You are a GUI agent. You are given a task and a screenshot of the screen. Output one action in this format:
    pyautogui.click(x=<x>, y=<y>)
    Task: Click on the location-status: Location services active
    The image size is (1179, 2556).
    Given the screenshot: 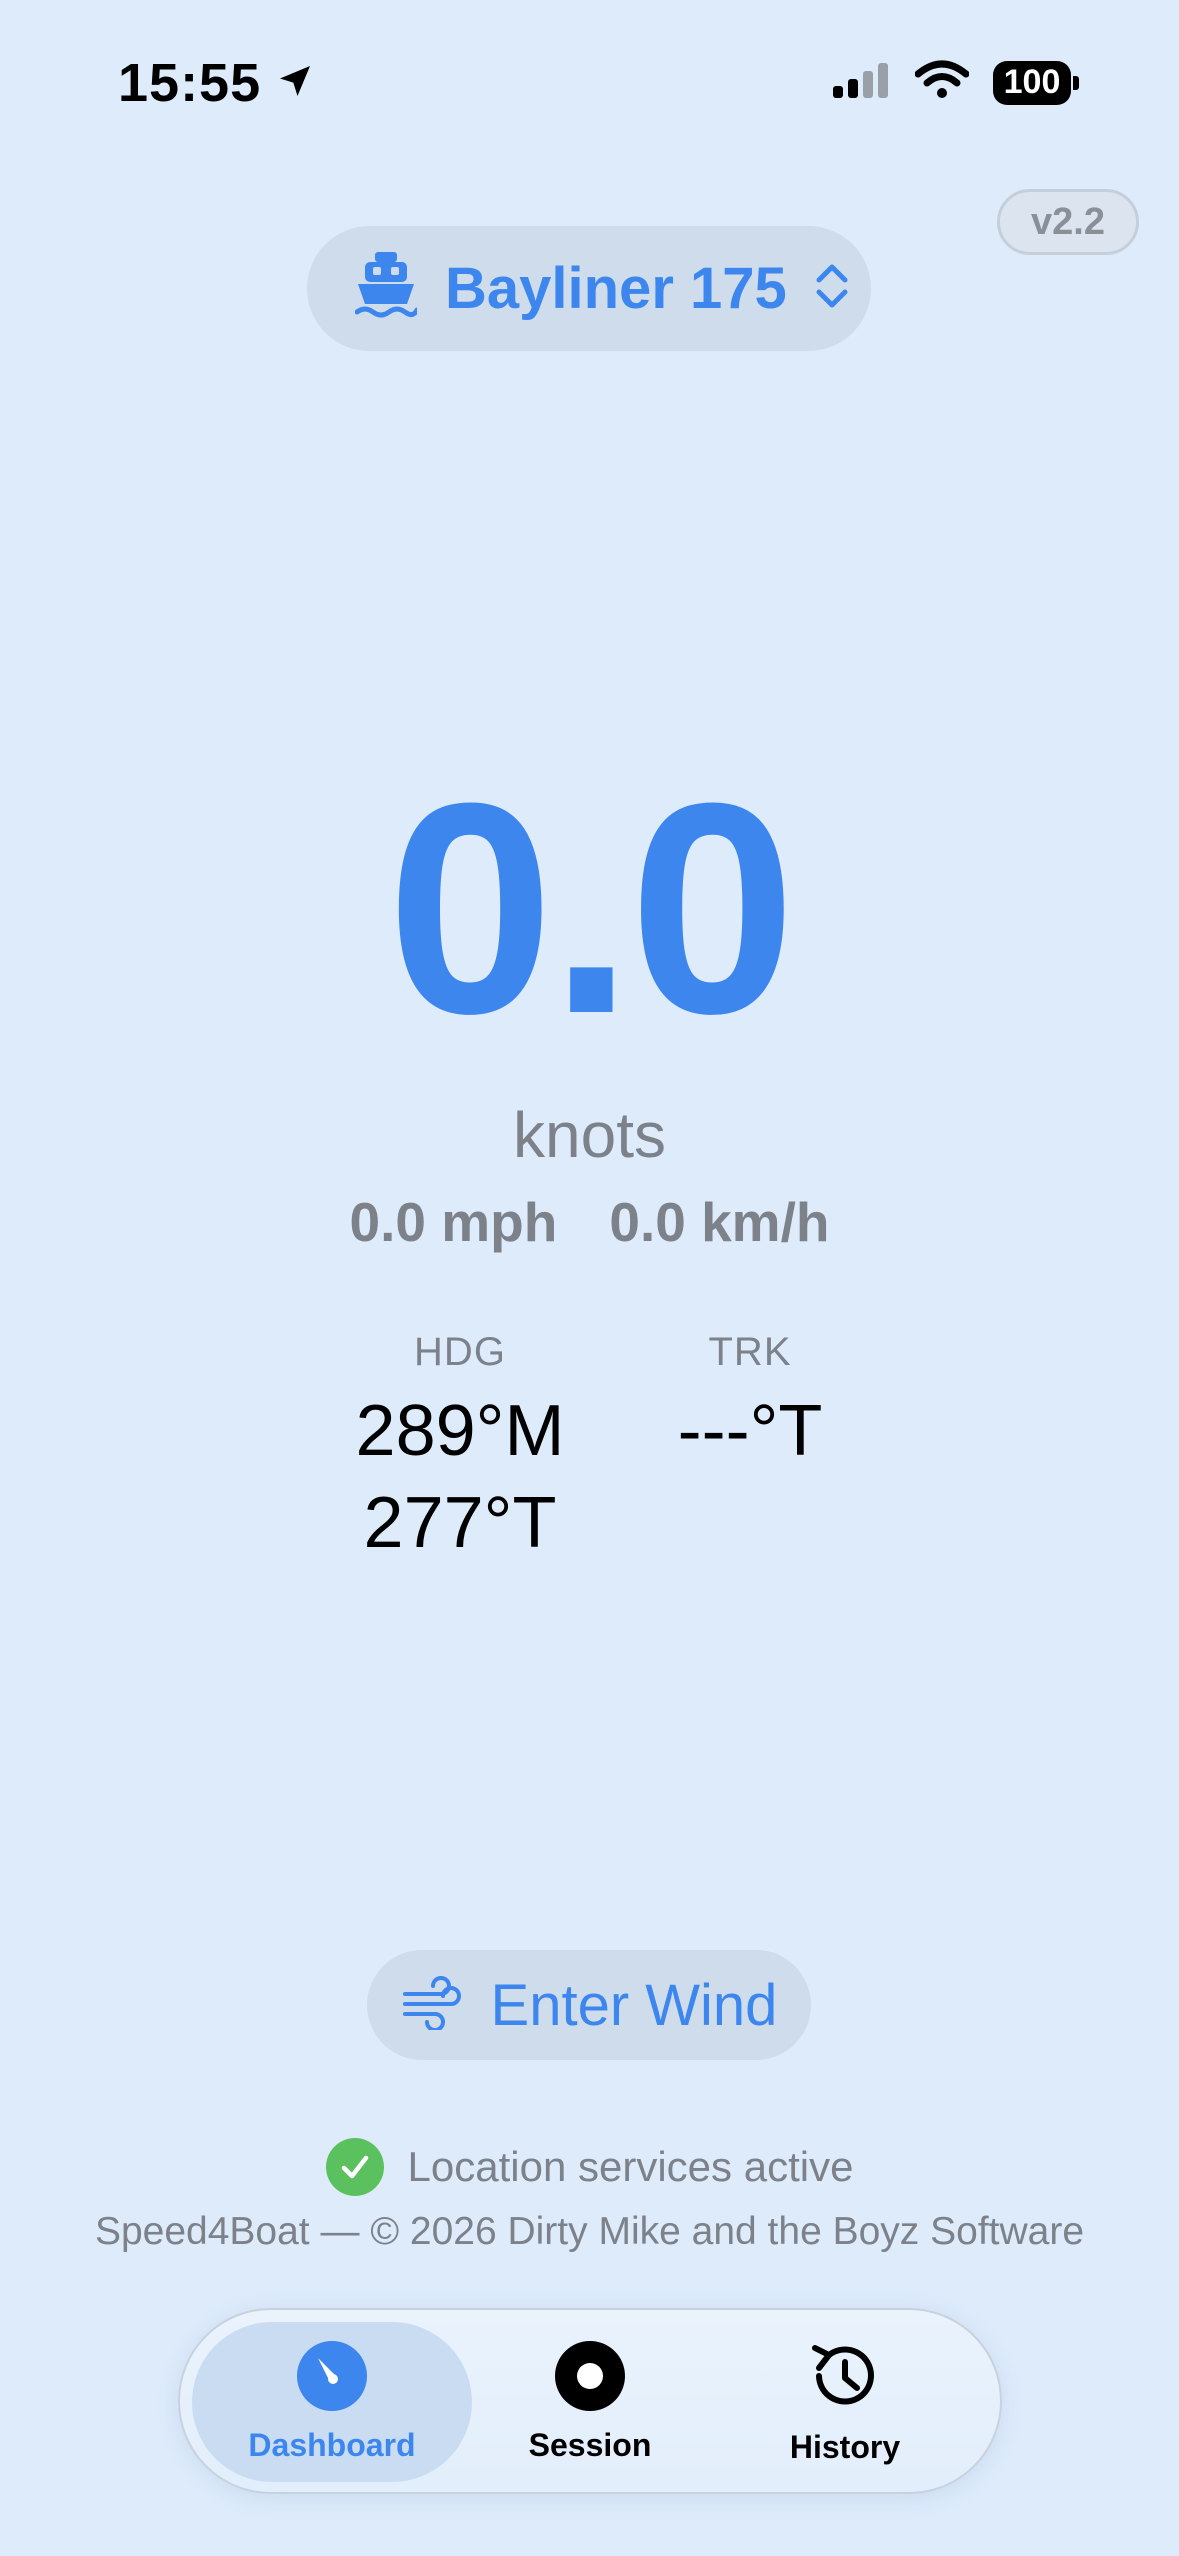 What is the action you would take?
    pyautogui.click(x=589, y=2167)
    